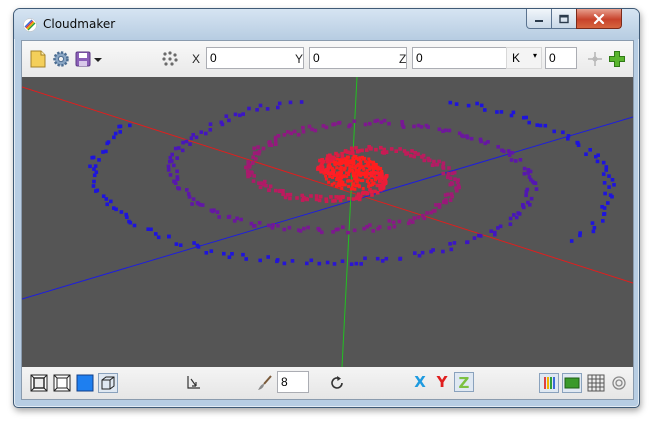 The width and height of the screenshot is (658, 426). Describe the element at coordinates (83, 59) in the screenshot. I see `save-icon` at that location.